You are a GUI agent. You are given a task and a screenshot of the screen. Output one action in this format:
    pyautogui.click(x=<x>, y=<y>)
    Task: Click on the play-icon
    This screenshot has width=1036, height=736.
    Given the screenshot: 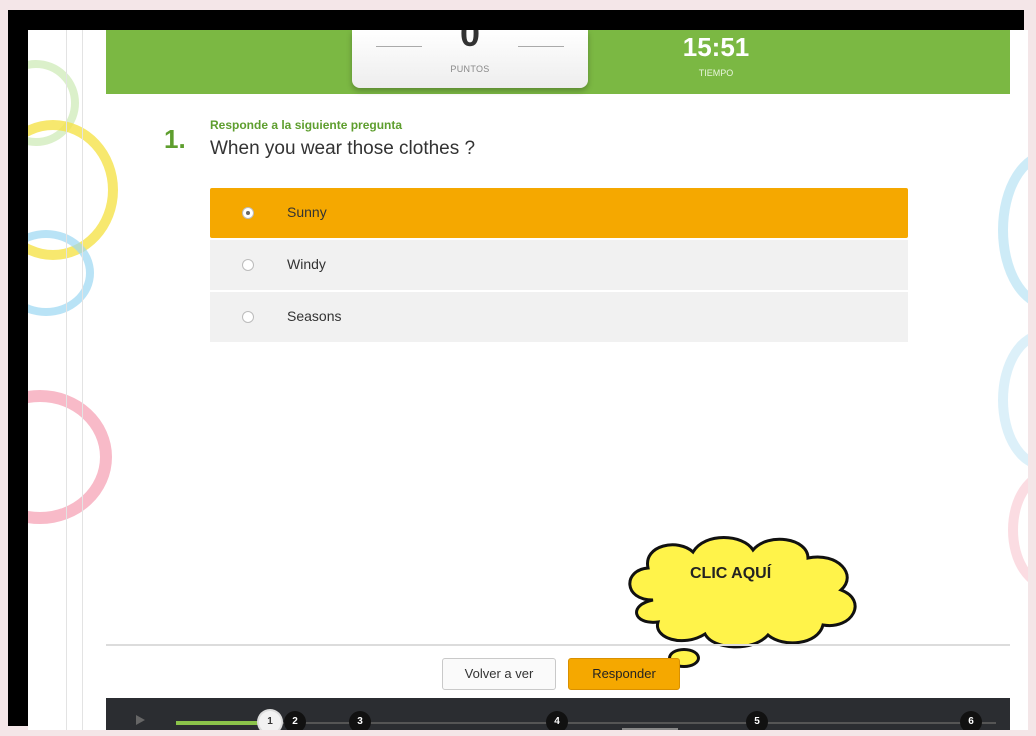 What is the action you would take?
    pyautogui.click(x=140, y=720)
    